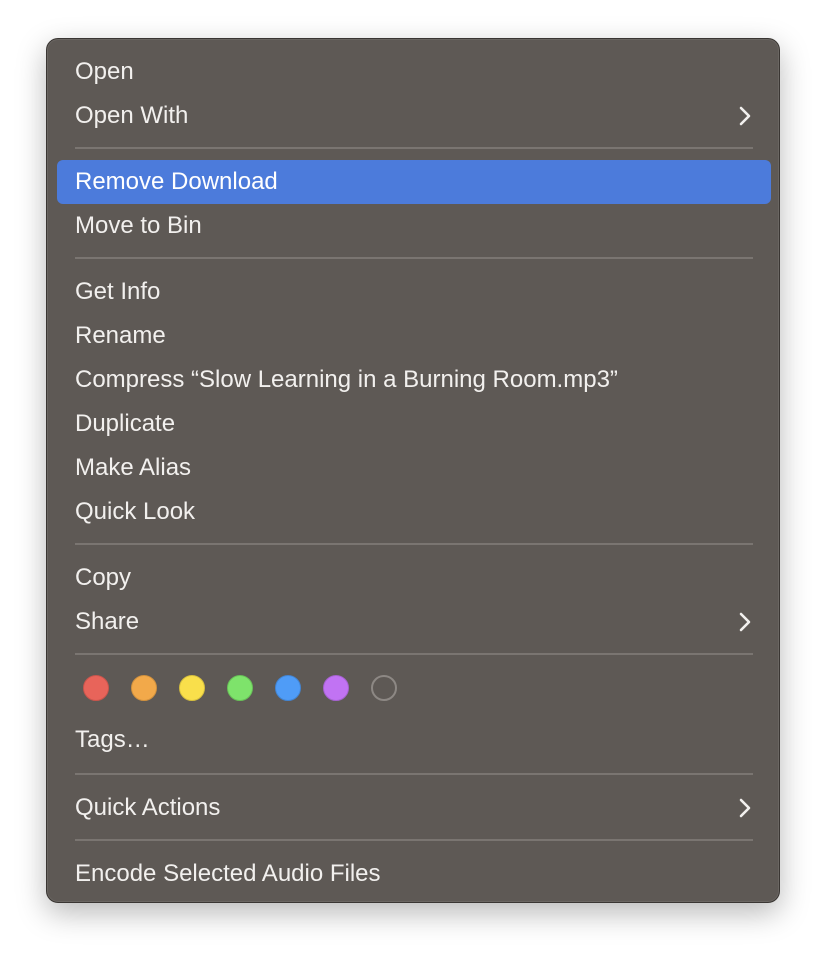 The width and height of the screenshot is (826, 958). Describe the element at coordinates (118, 291) in the screenshot. I see `menu-item-label: Get Info` at that location.